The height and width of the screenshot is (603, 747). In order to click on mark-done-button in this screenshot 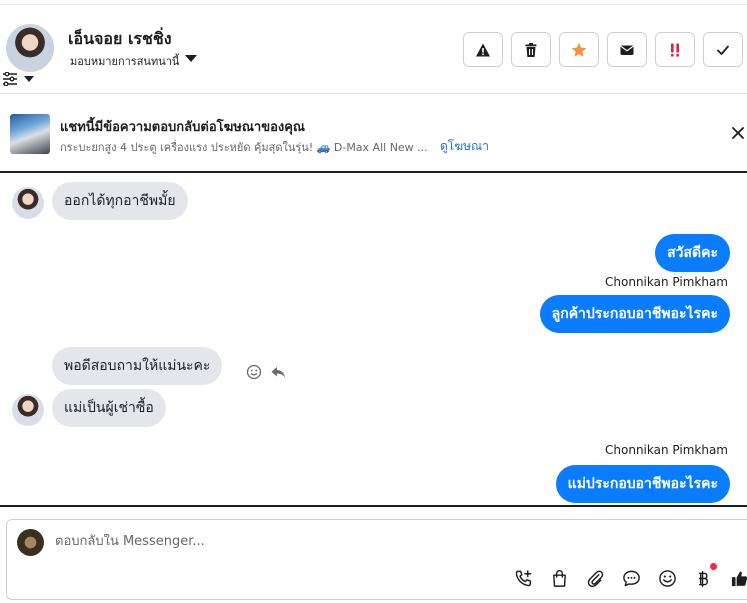, I will do `click(723, 49)`.